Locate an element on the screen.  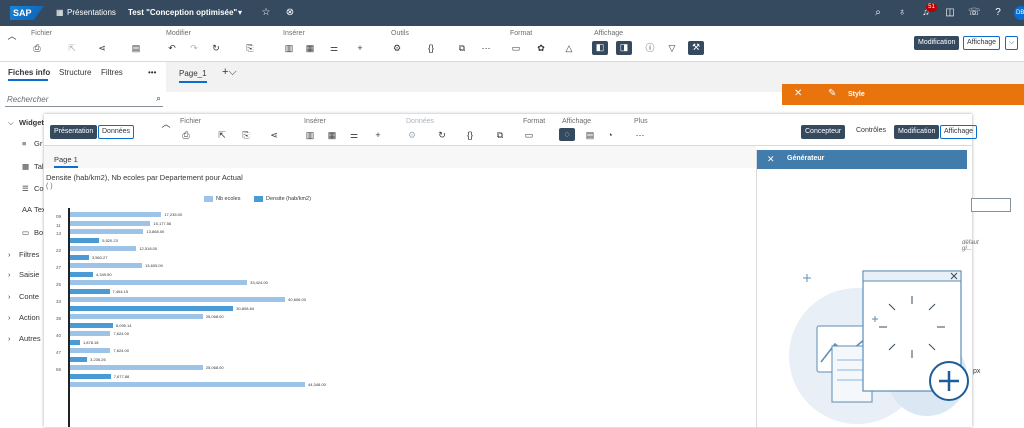
comment-icon: ◌ is located at coordinates (567, 134).